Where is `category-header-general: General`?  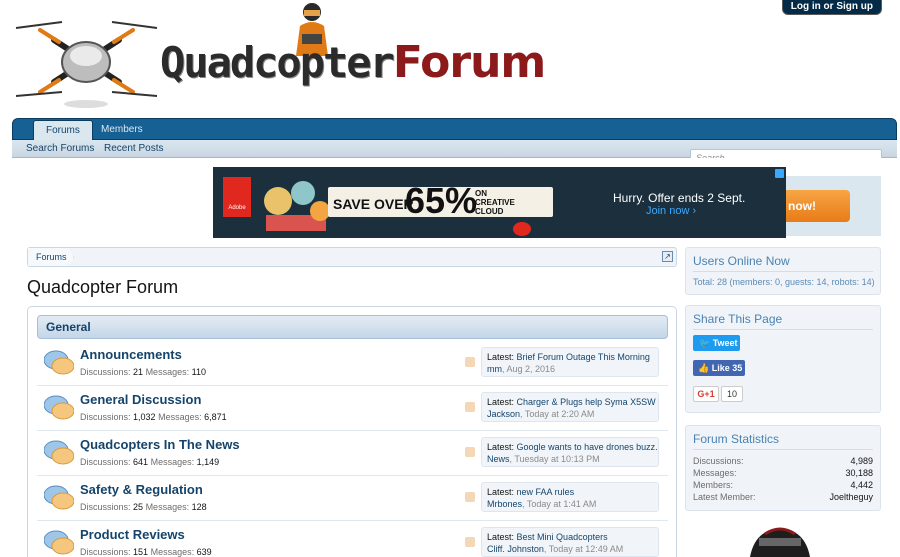
category-header-general: General is located at coordinates (352, 327).